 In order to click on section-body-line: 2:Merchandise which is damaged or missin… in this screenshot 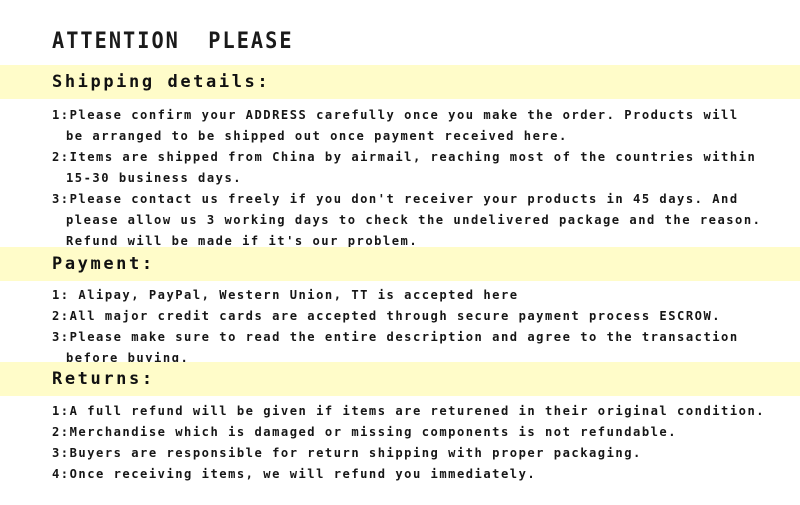, I will do `click(365, 431)`.